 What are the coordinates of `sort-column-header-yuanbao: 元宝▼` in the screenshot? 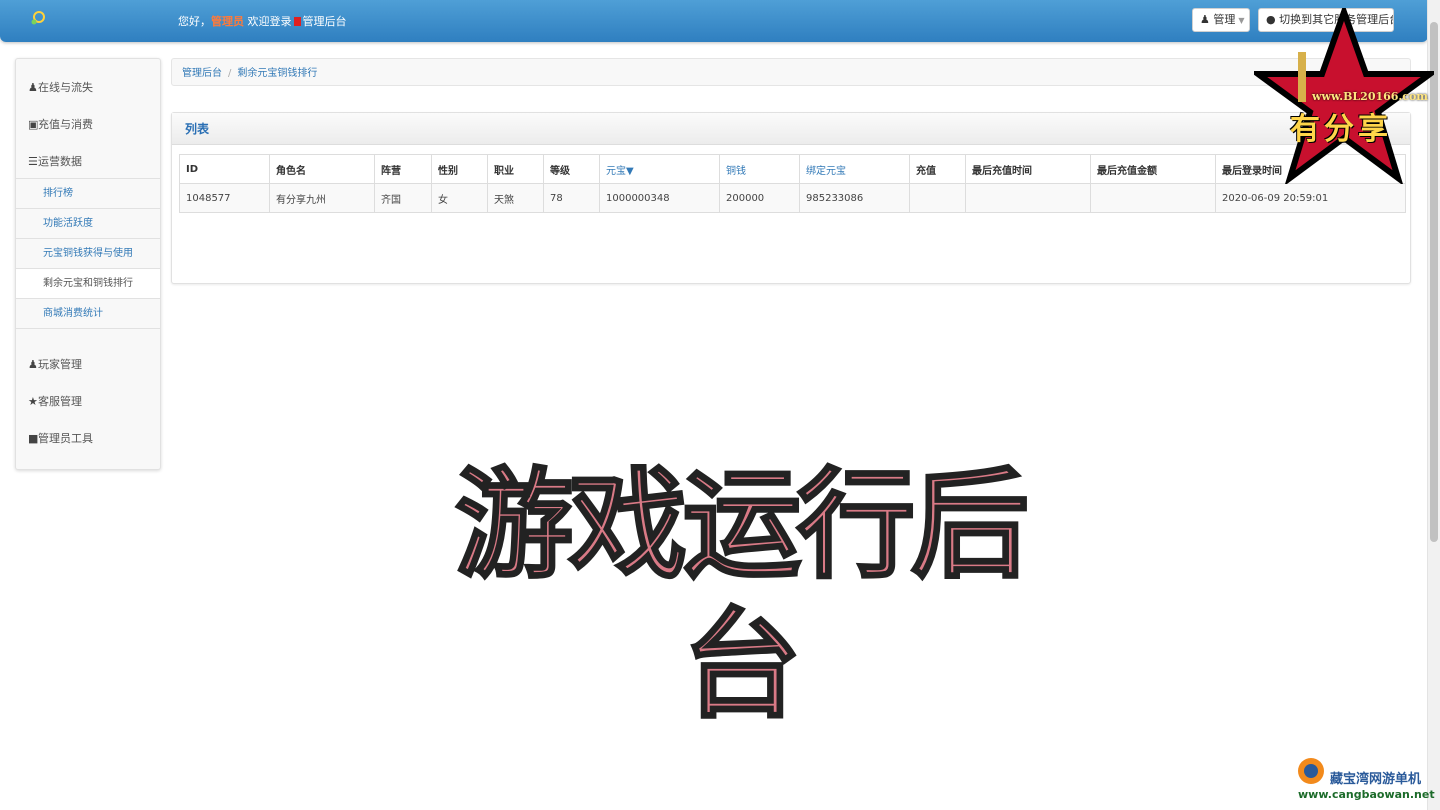 It's located at (659, 169).